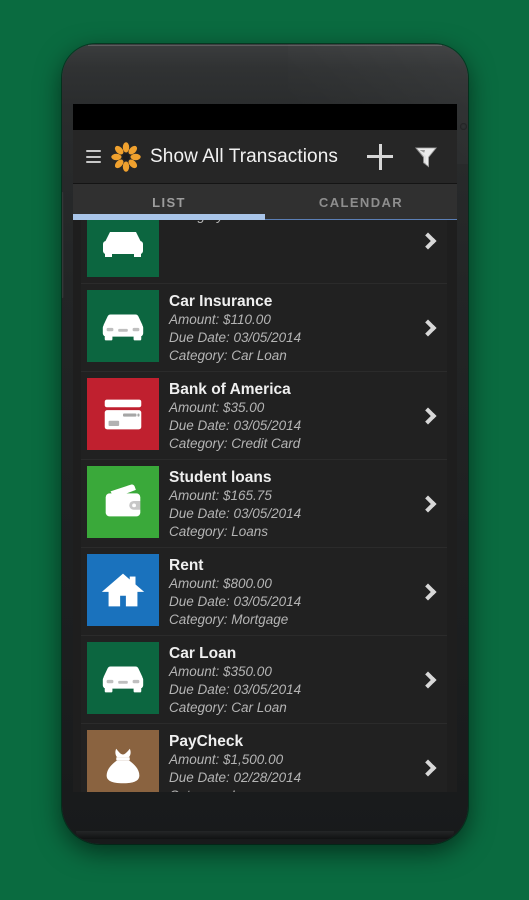 The image size is (529, 900). Describe the element at coordinates (219, 531) in the screenshot. I see `row-category: Category: Loans` at that location.